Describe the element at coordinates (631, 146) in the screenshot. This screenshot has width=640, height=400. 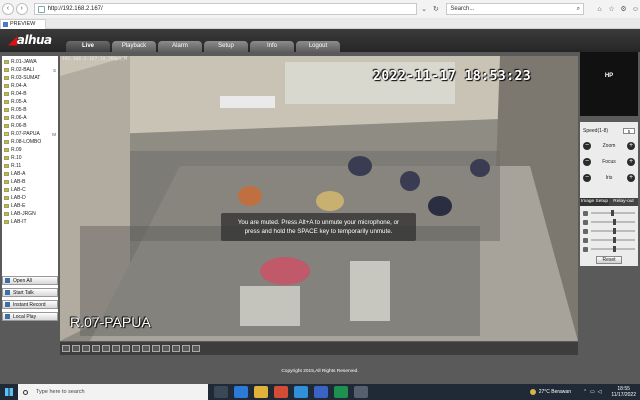
I see `zoom-in-button: +` at that location.